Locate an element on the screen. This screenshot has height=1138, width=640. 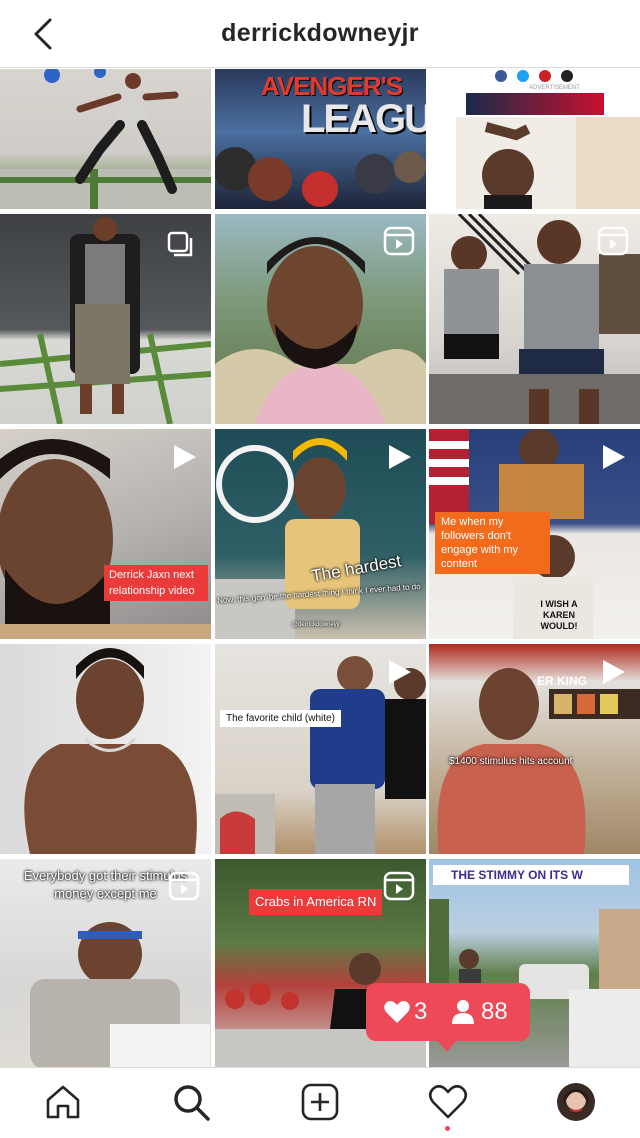
likes-count: 3 is located at coordinates (421, 1011).